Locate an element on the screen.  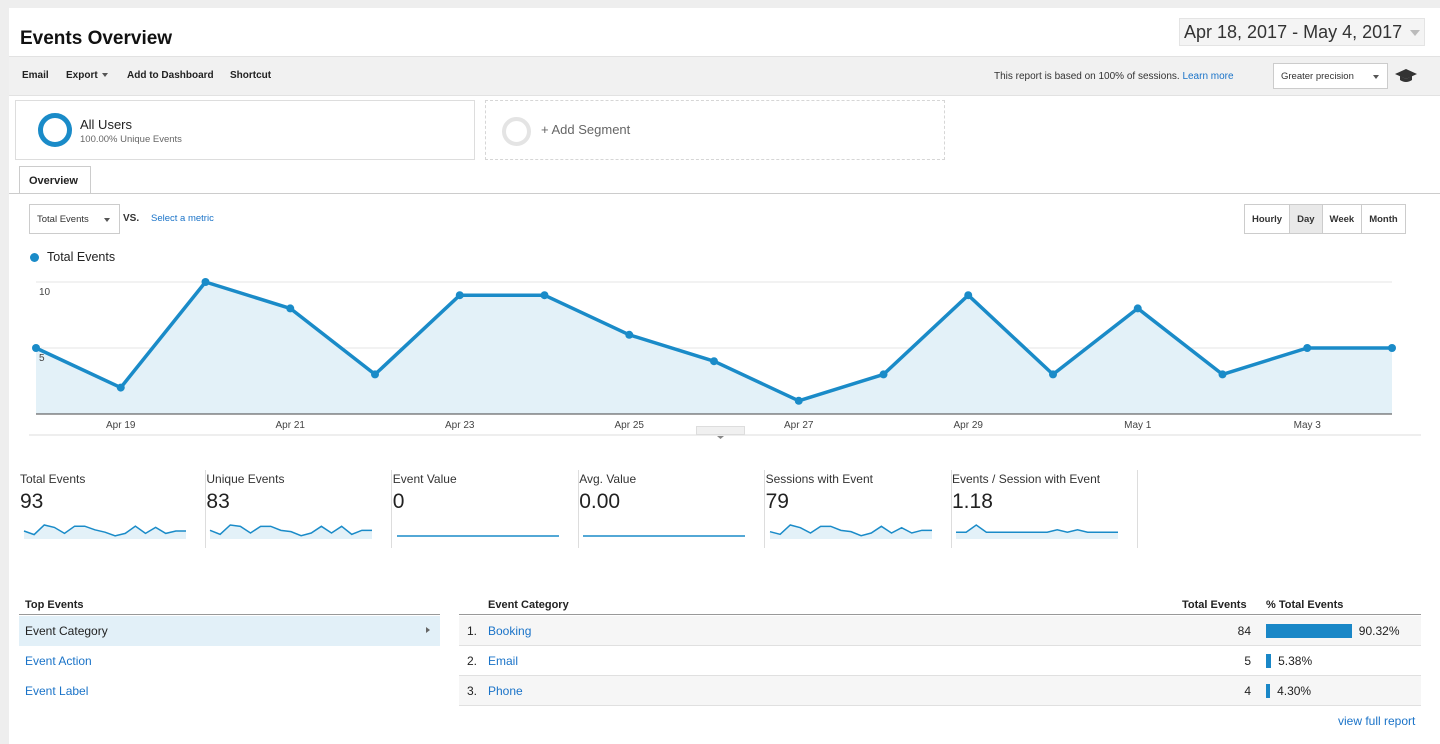
col-event-category: Event Category is located at coordinates (528, 605).